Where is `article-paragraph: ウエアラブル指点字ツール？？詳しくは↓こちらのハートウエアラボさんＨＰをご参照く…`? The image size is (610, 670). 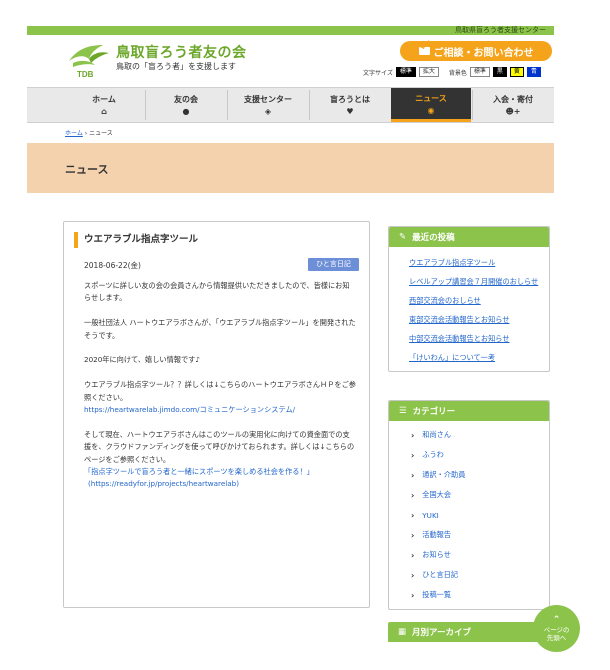
article-paragraph: ウエアラブル指点字ツール？？詳しくは↓こちらのハートウエアラボさんＨＰをご参照く… is located at coordinates (220, 397).